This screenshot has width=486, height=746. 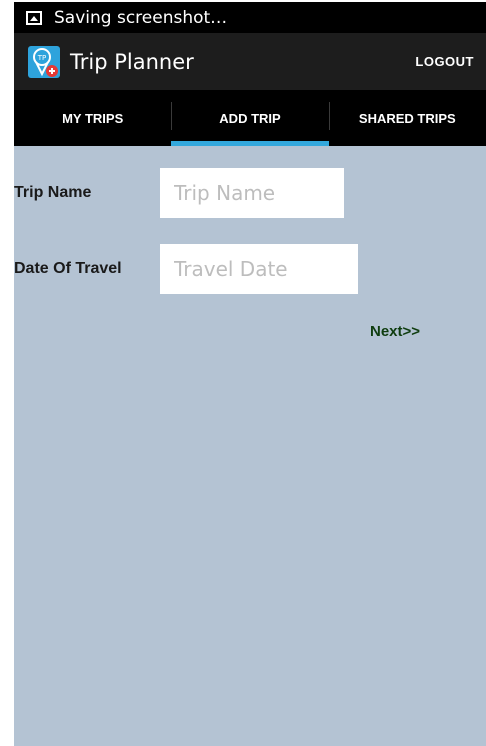 I want to click on trip-name-label: Trip Name, so click(x=53, y=192).